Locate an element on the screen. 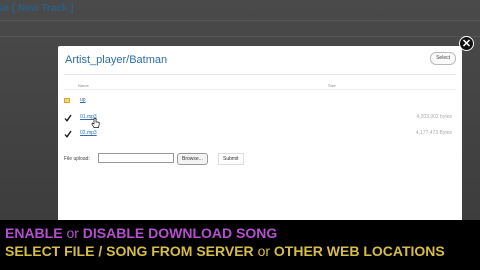 This screenshot has height=270, width=480. close-icon: ✕ is located at coordinates (466, 43).